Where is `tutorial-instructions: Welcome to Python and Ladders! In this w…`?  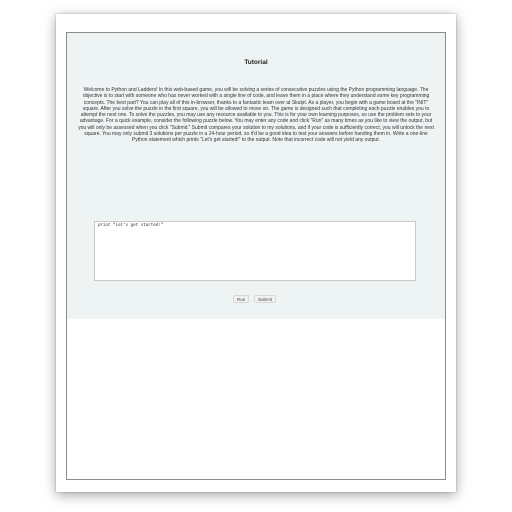 tutorial-instructions: Welcome to Python and Ladders! In this w… is located at coordinates (256, 115).